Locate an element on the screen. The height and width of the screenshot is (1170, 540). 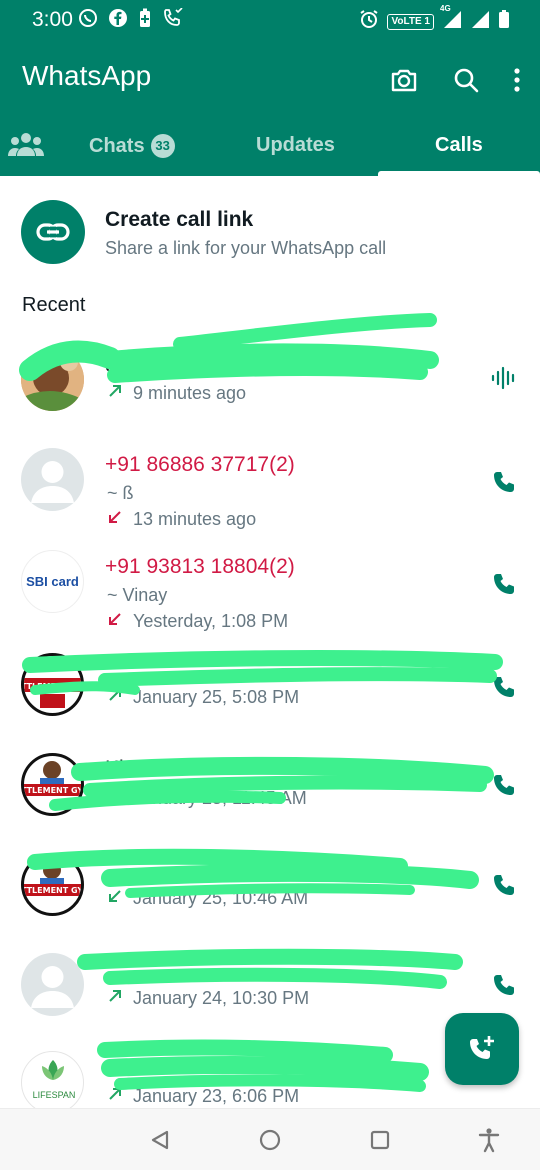
tab-chats: Chats 33 is located at coordinates (132, 146).